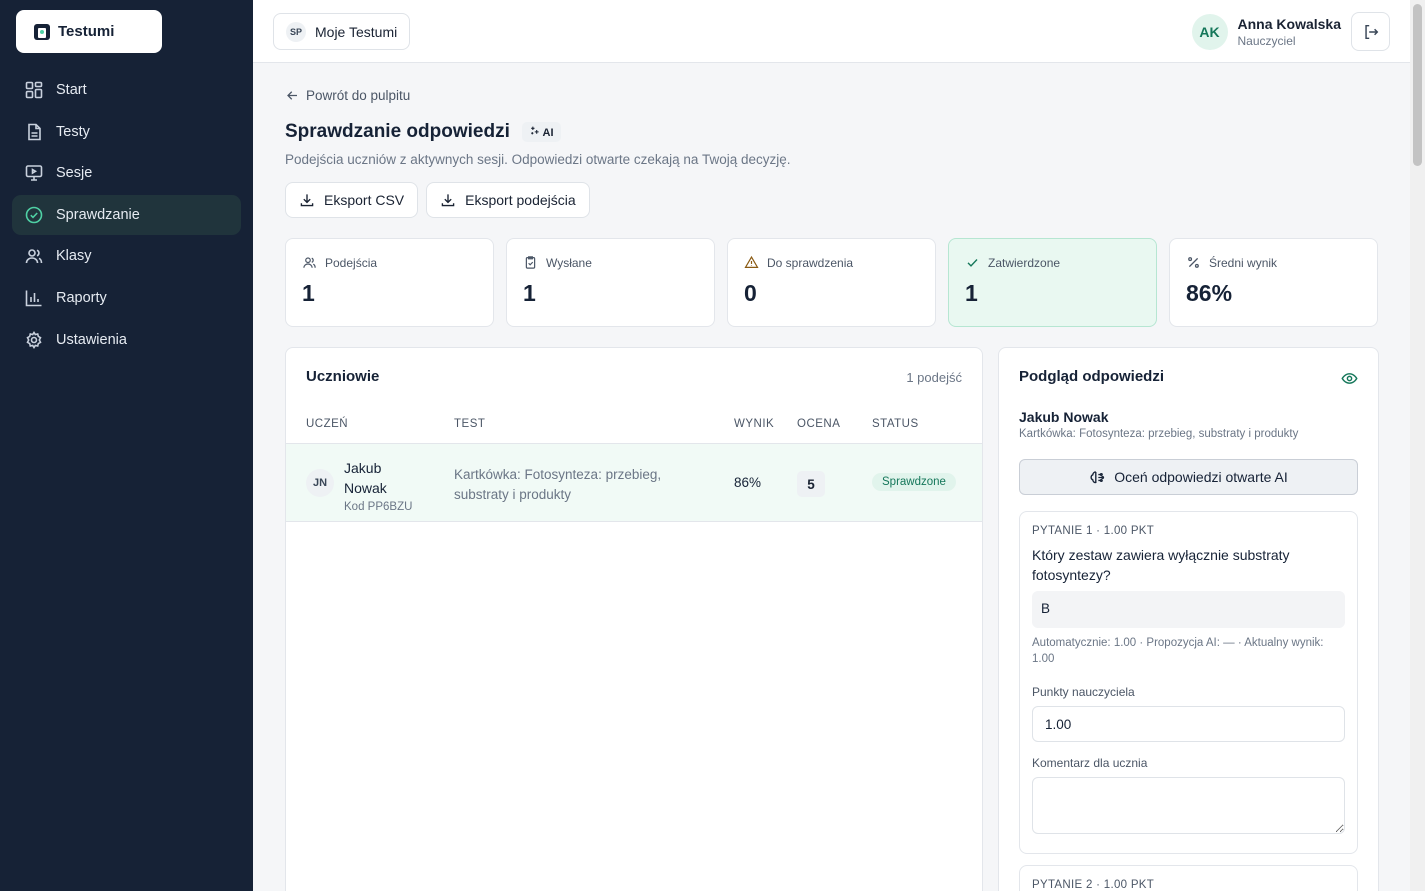 This screenshot has width=1425, height=891. What do you see at coordinates (520, 200) in the screenshot?
I see `export-attempts-label: Eksport podejścia` at bounding box center [520, 200].